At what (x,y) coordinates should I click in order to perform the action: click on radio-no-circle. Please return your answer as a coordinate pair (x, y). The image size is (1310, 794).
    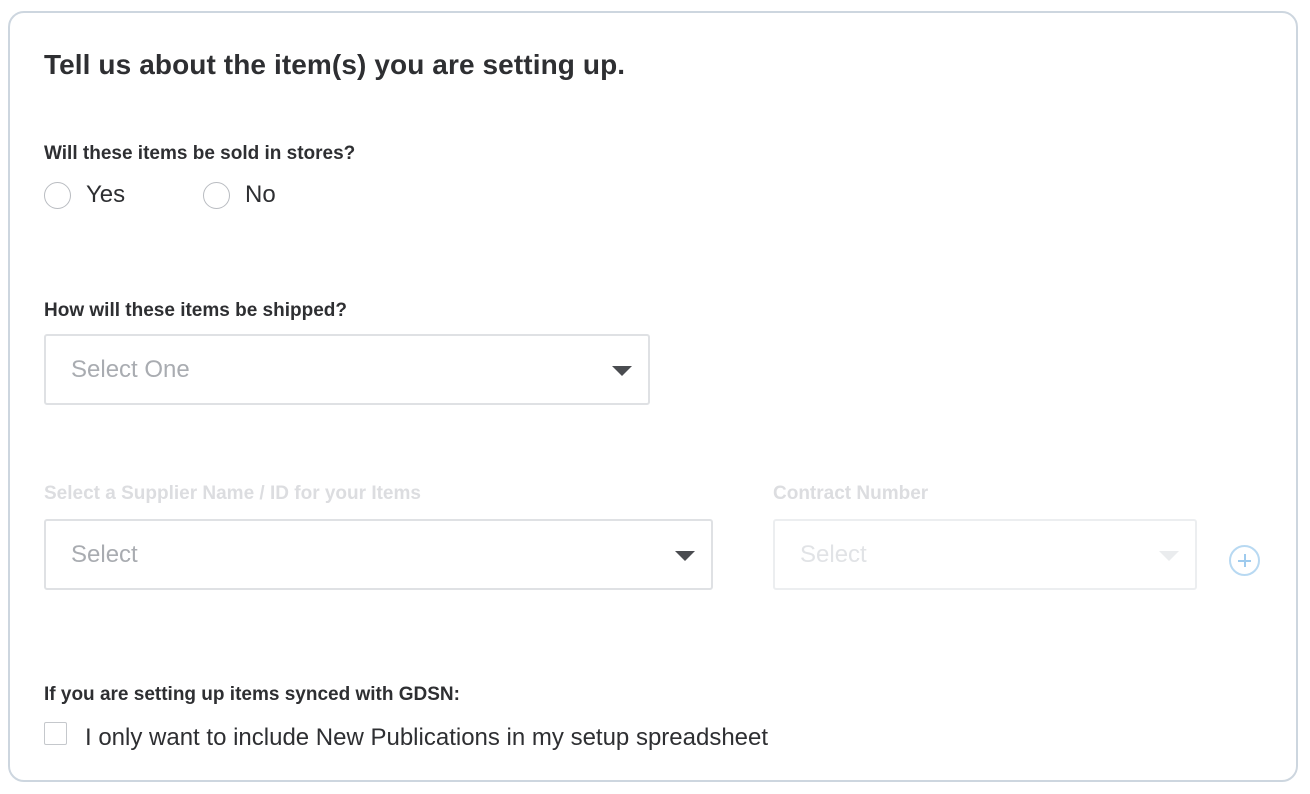
    Looking at the image, I should click on (216, 195).